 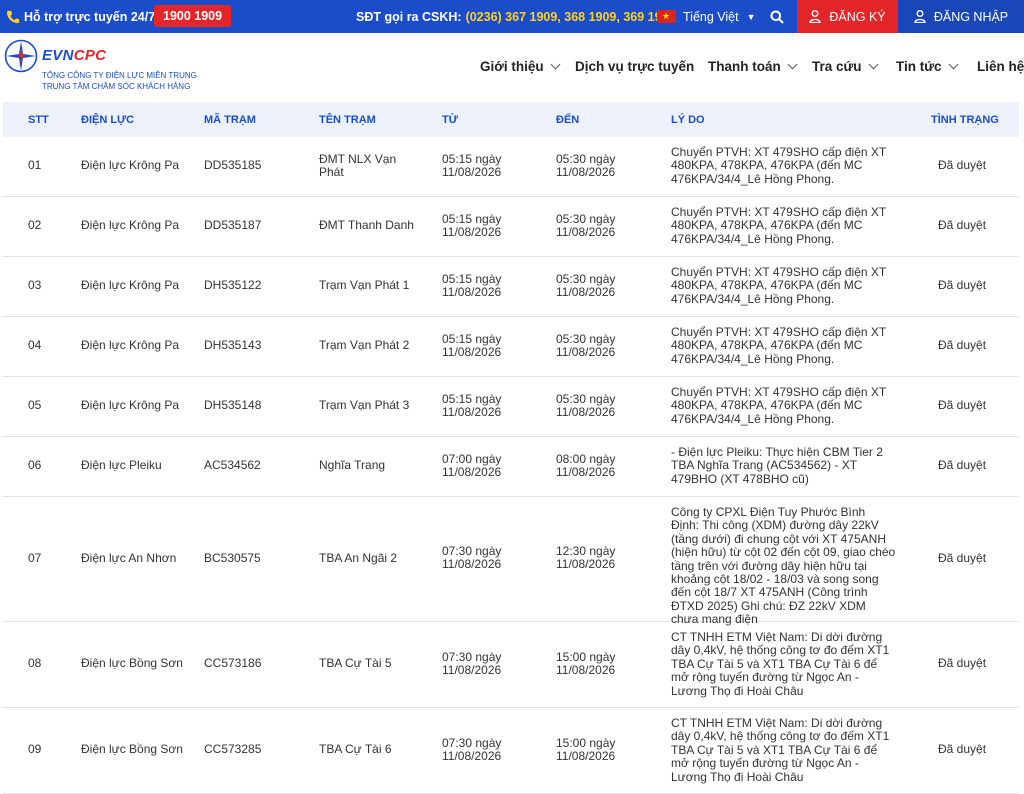 I want to click on nav-label: Giới thiệu, so click(x=512, y=66).